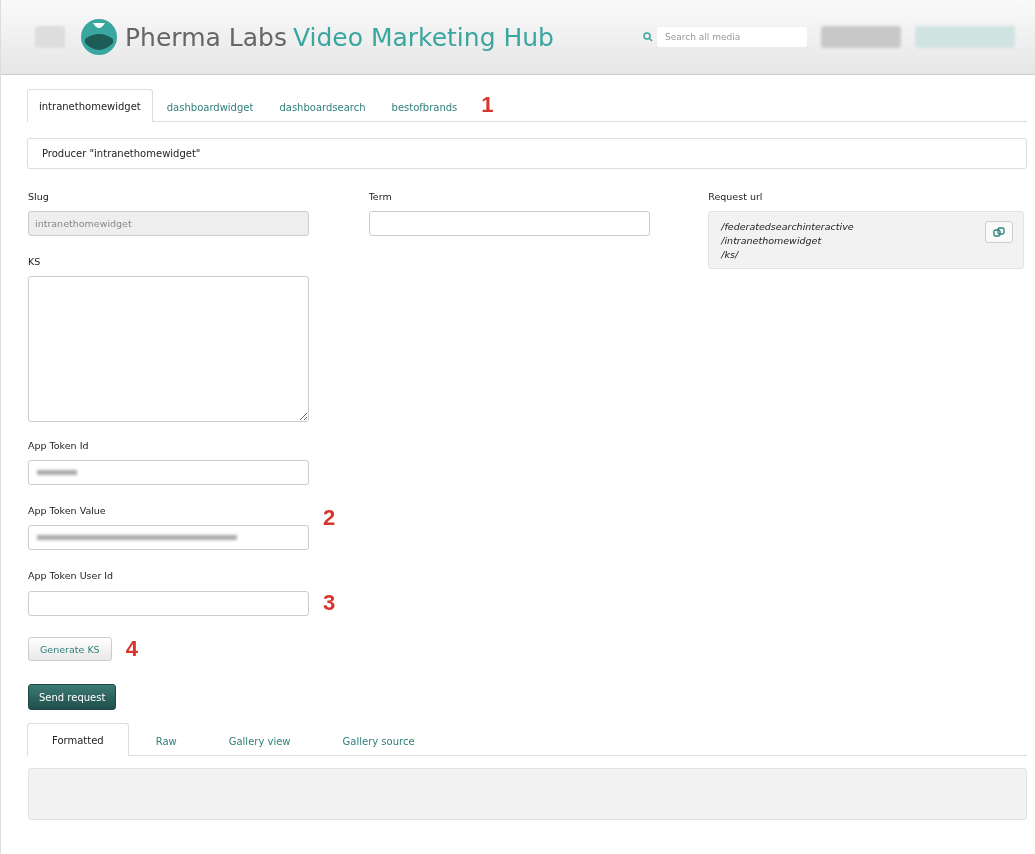 Image resolution: width=1035 pixels, height=854 pixels. Describe the element at coordinates (59, 445) in the screenshot. I see `field-label: App Token Id` at that location.